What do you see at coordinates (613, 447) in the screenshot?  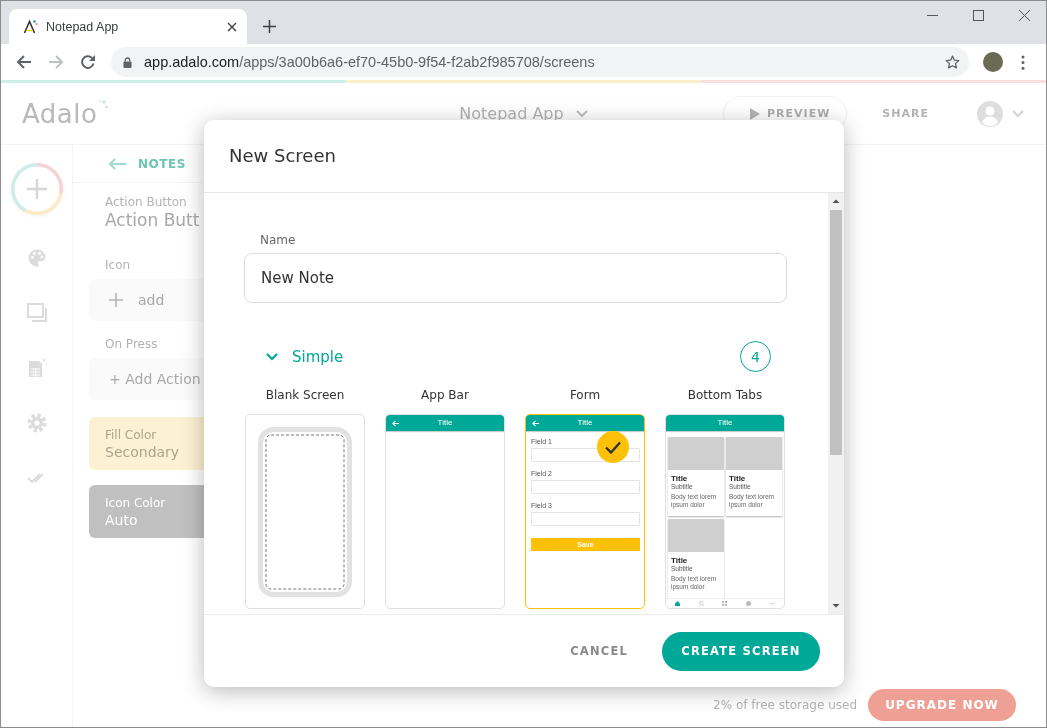 I see `check-icon` at bounding box center [613, 447].